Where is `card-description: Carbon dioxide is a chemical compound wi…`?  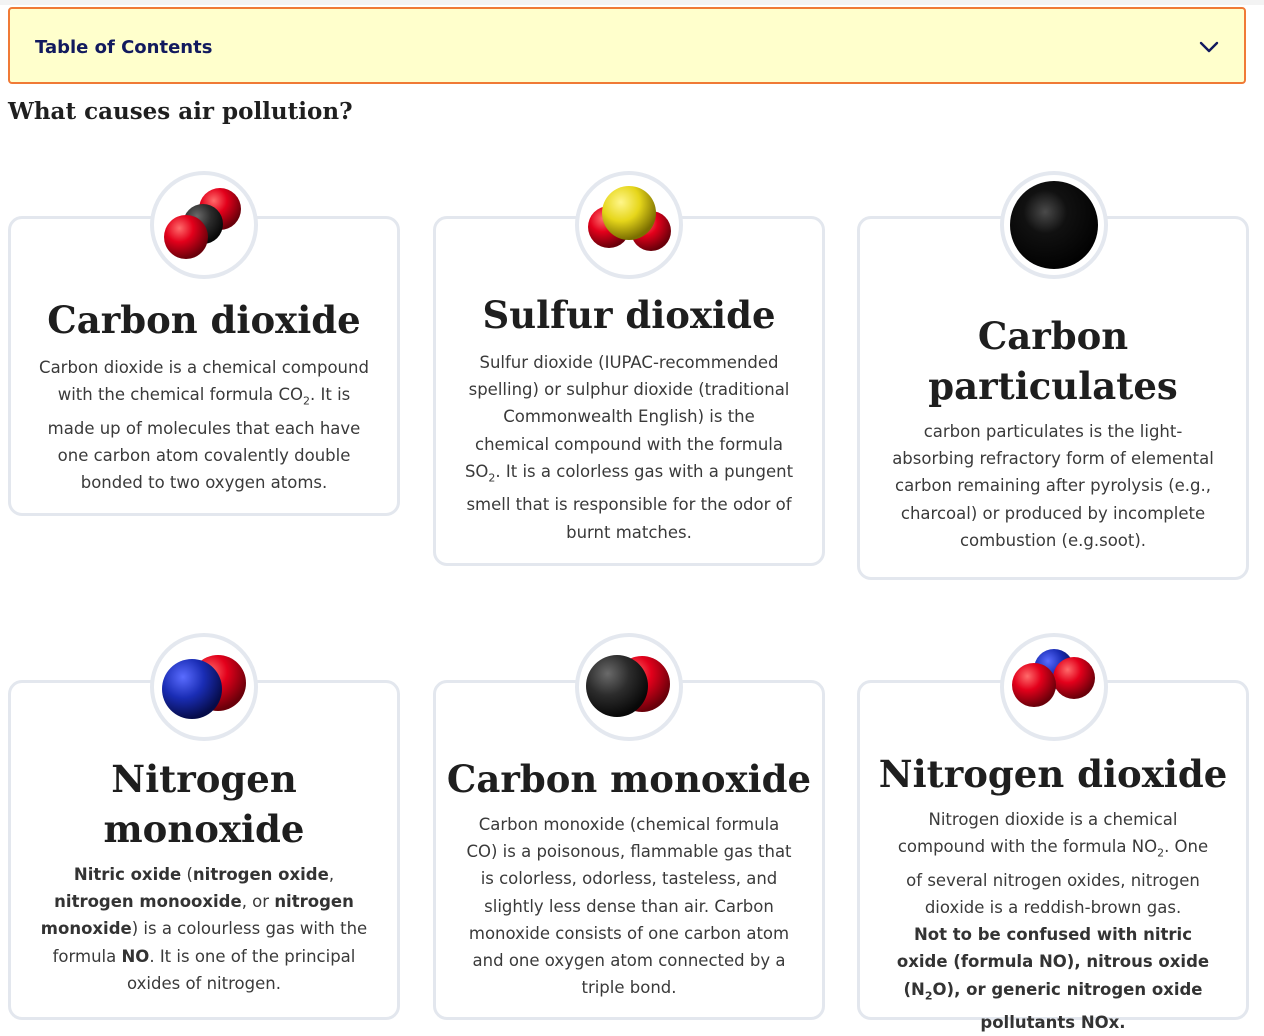
card-description: Carbon dioxide is a chemical compound wi… is located at coordinates (204, 425).